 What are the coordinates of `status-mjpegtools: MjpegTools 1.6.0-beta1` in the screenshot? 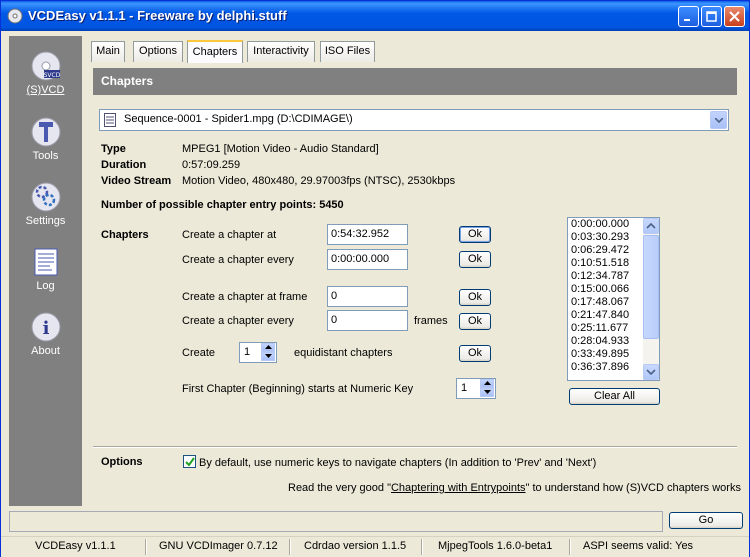 It's located at (495, 546).